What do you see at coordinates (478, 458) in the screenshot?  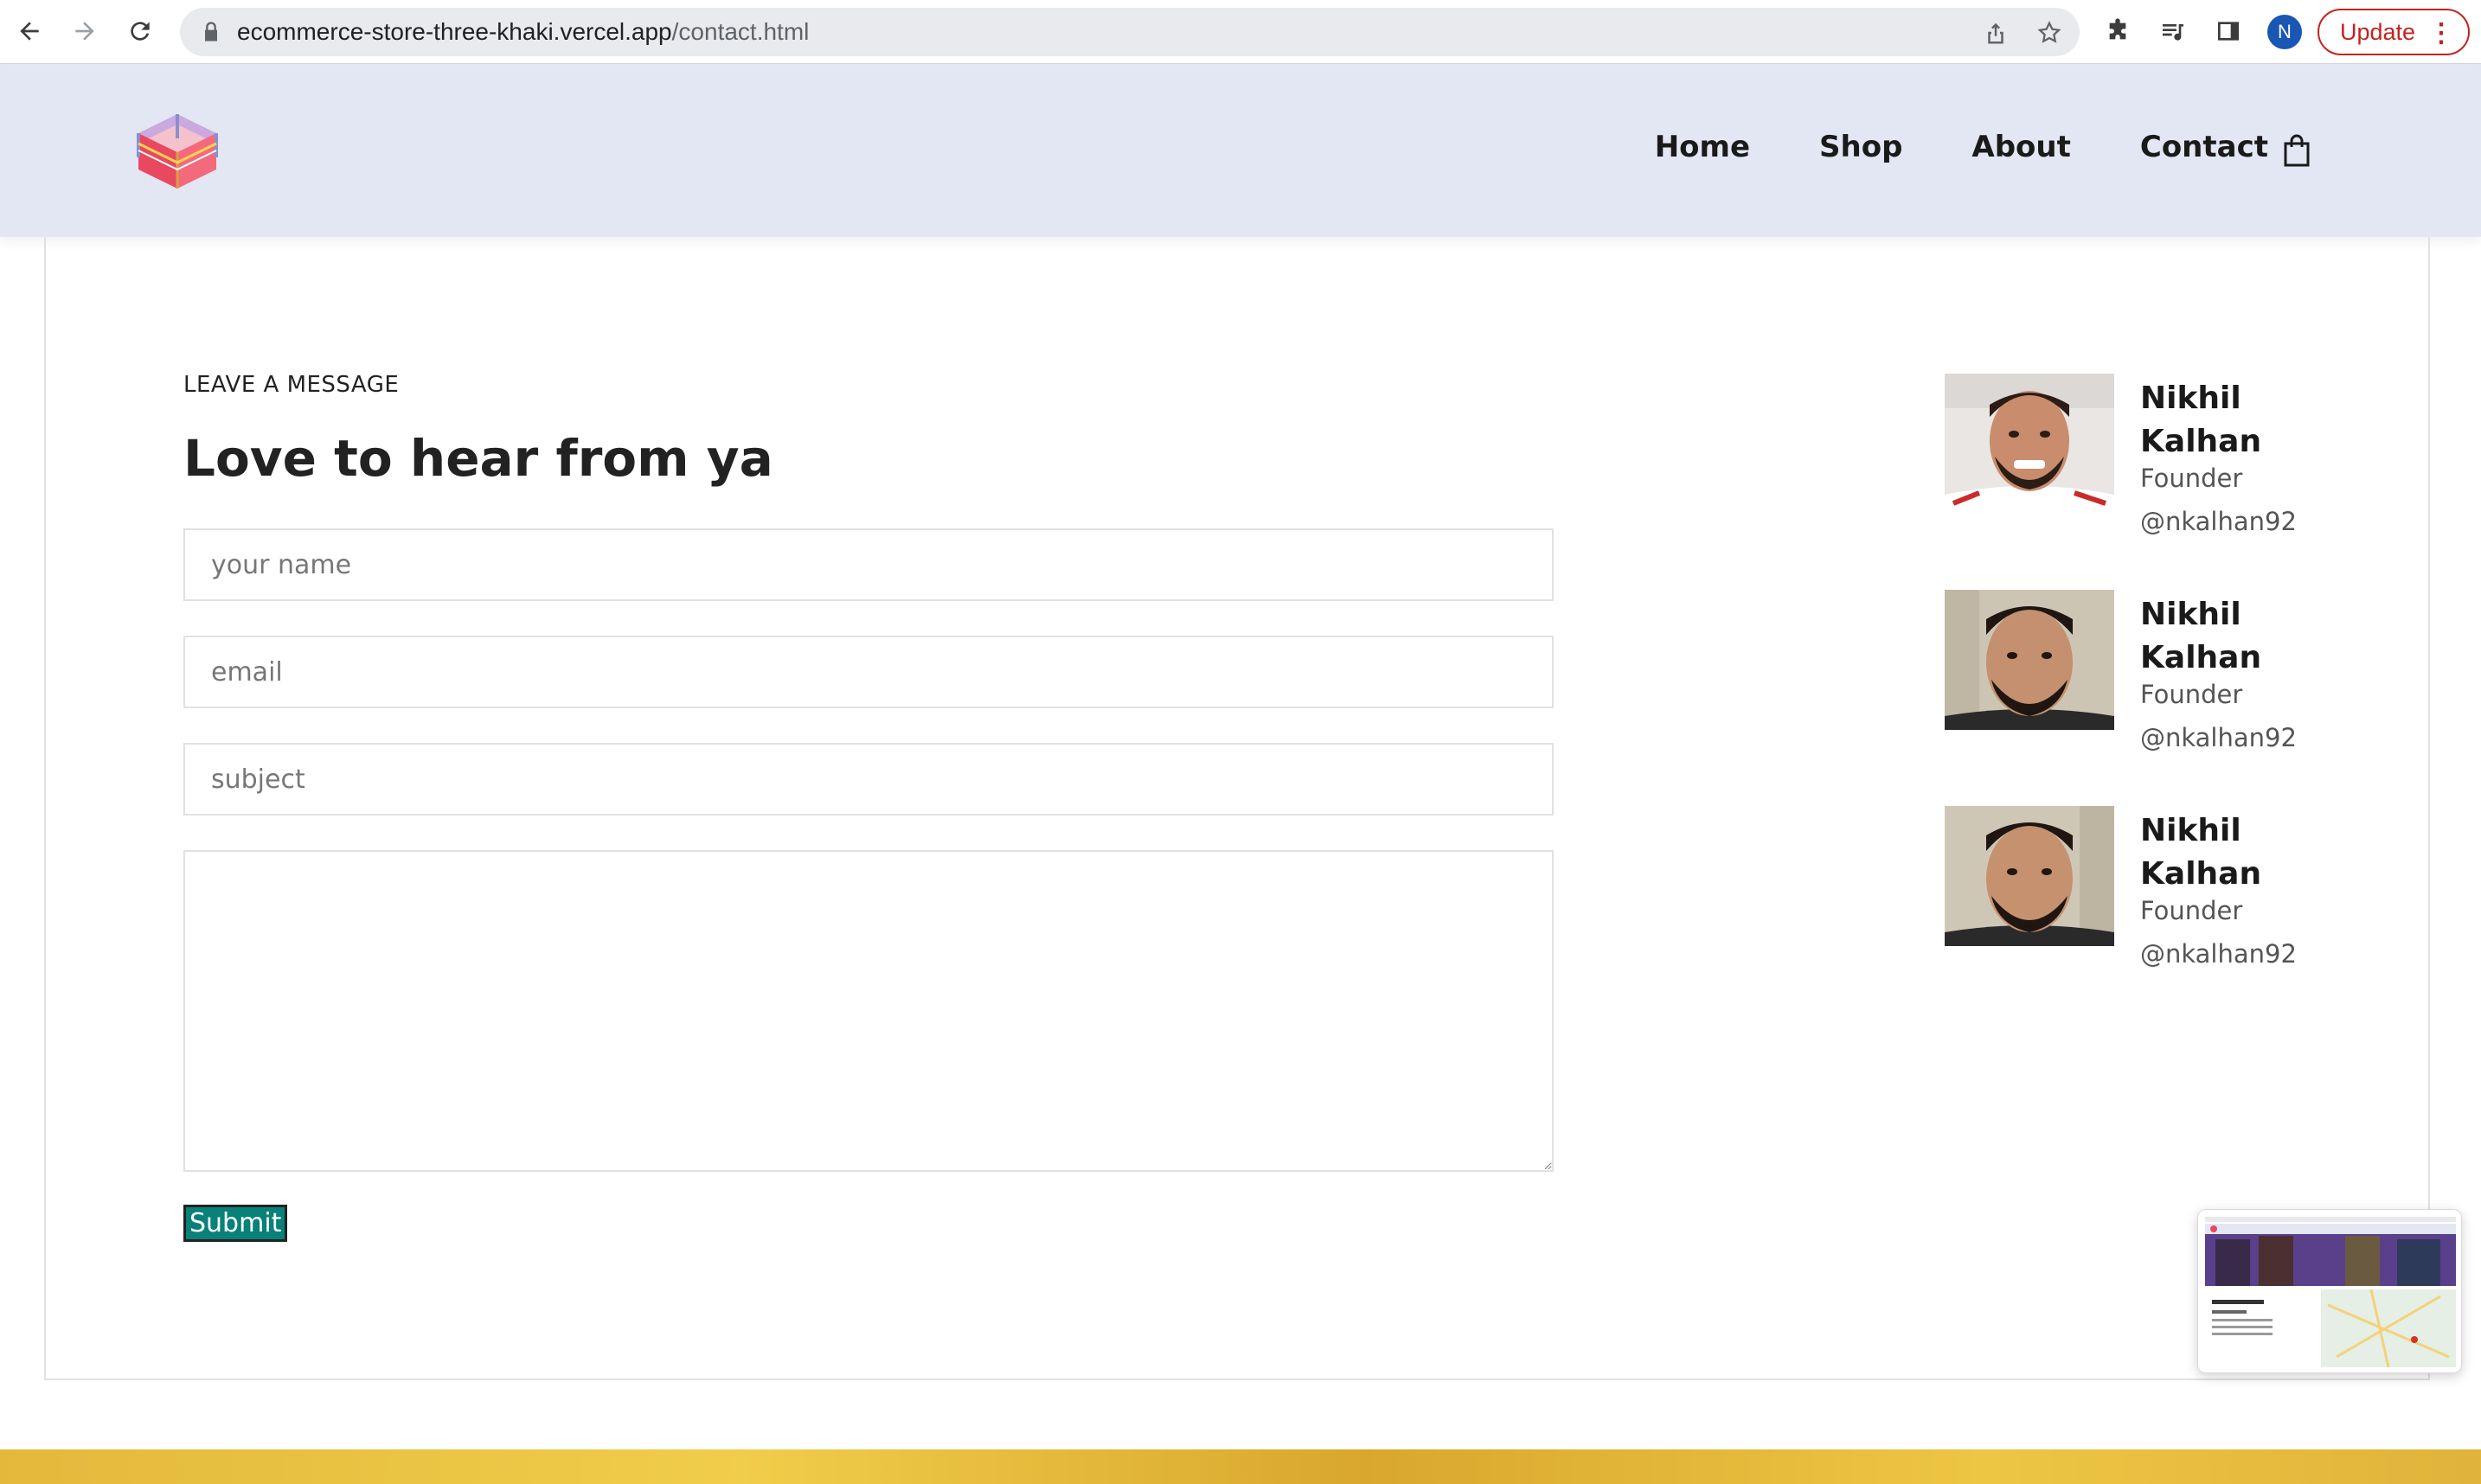 I see `form-heading: Love to hear from ya` at bounding box center [478, 458].